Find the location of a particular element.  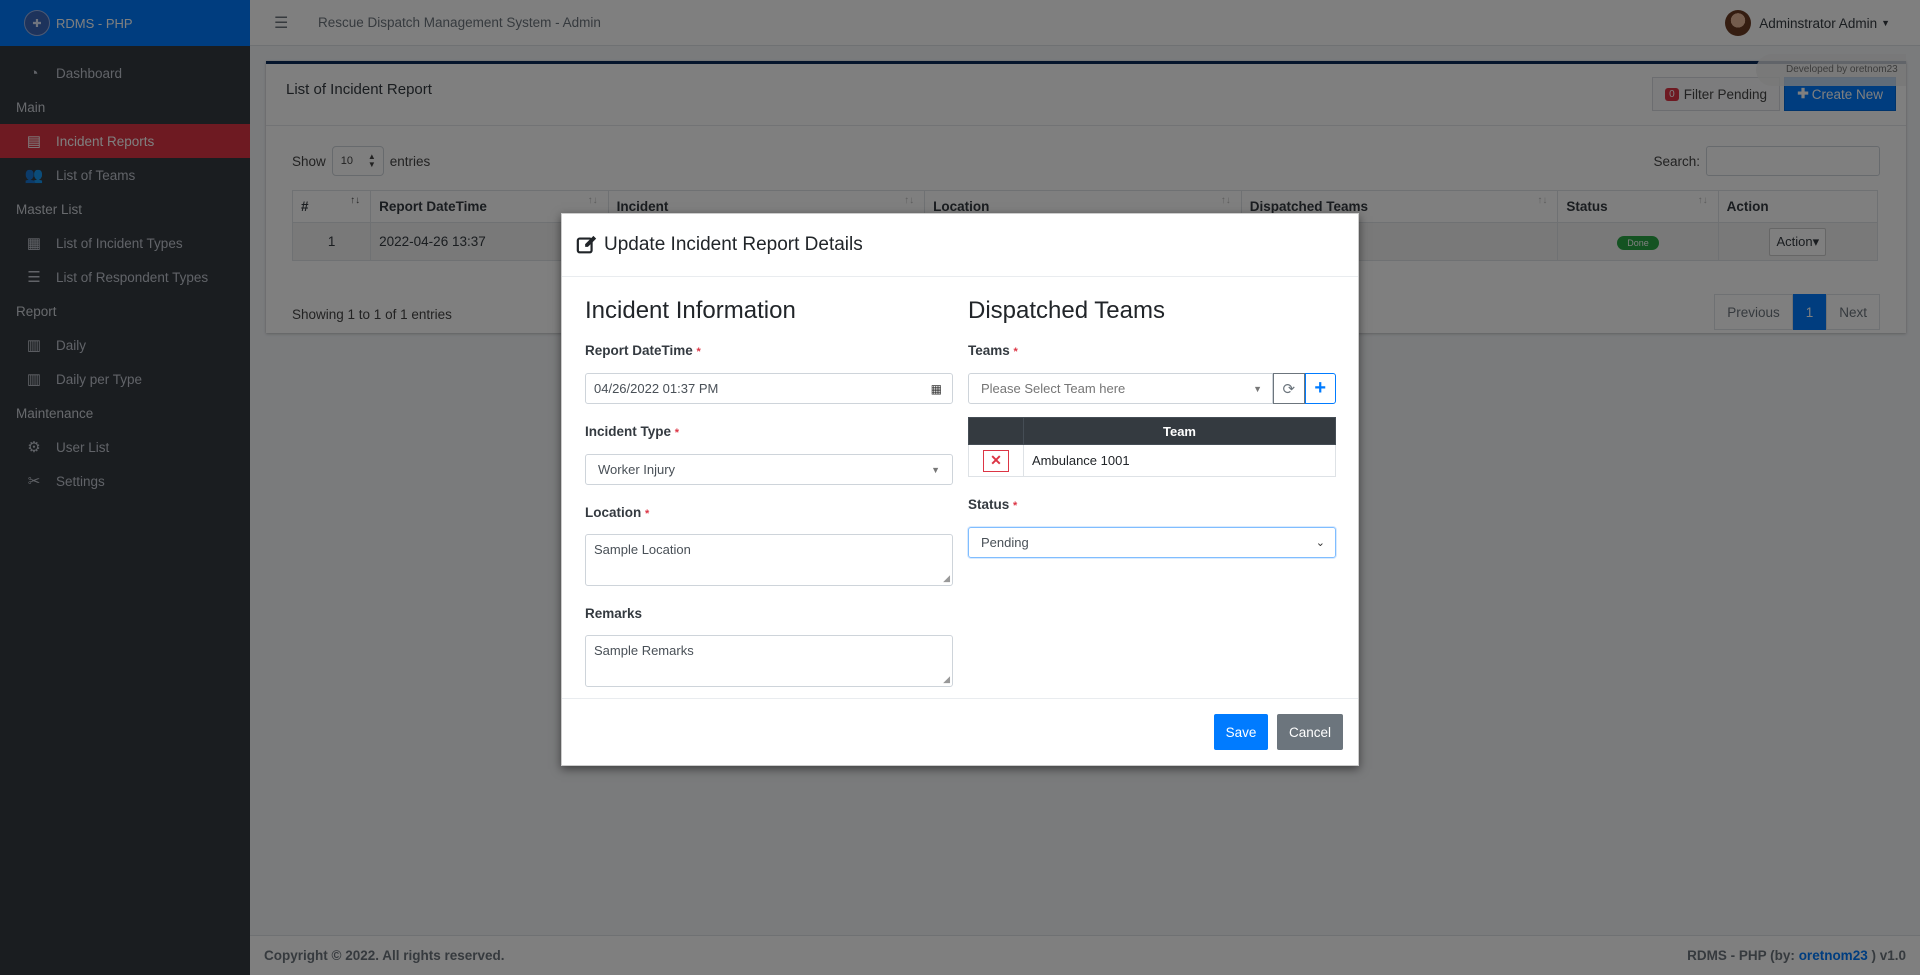

chevron-down-icon: ⌄ is located at coordinates (1320, 543).